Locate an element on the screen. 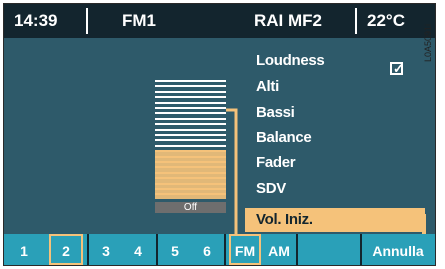 Image resolution: width=445 pixels, height=269 pixels. menu-item-label: Loudness is located at coordinates (290, 60).